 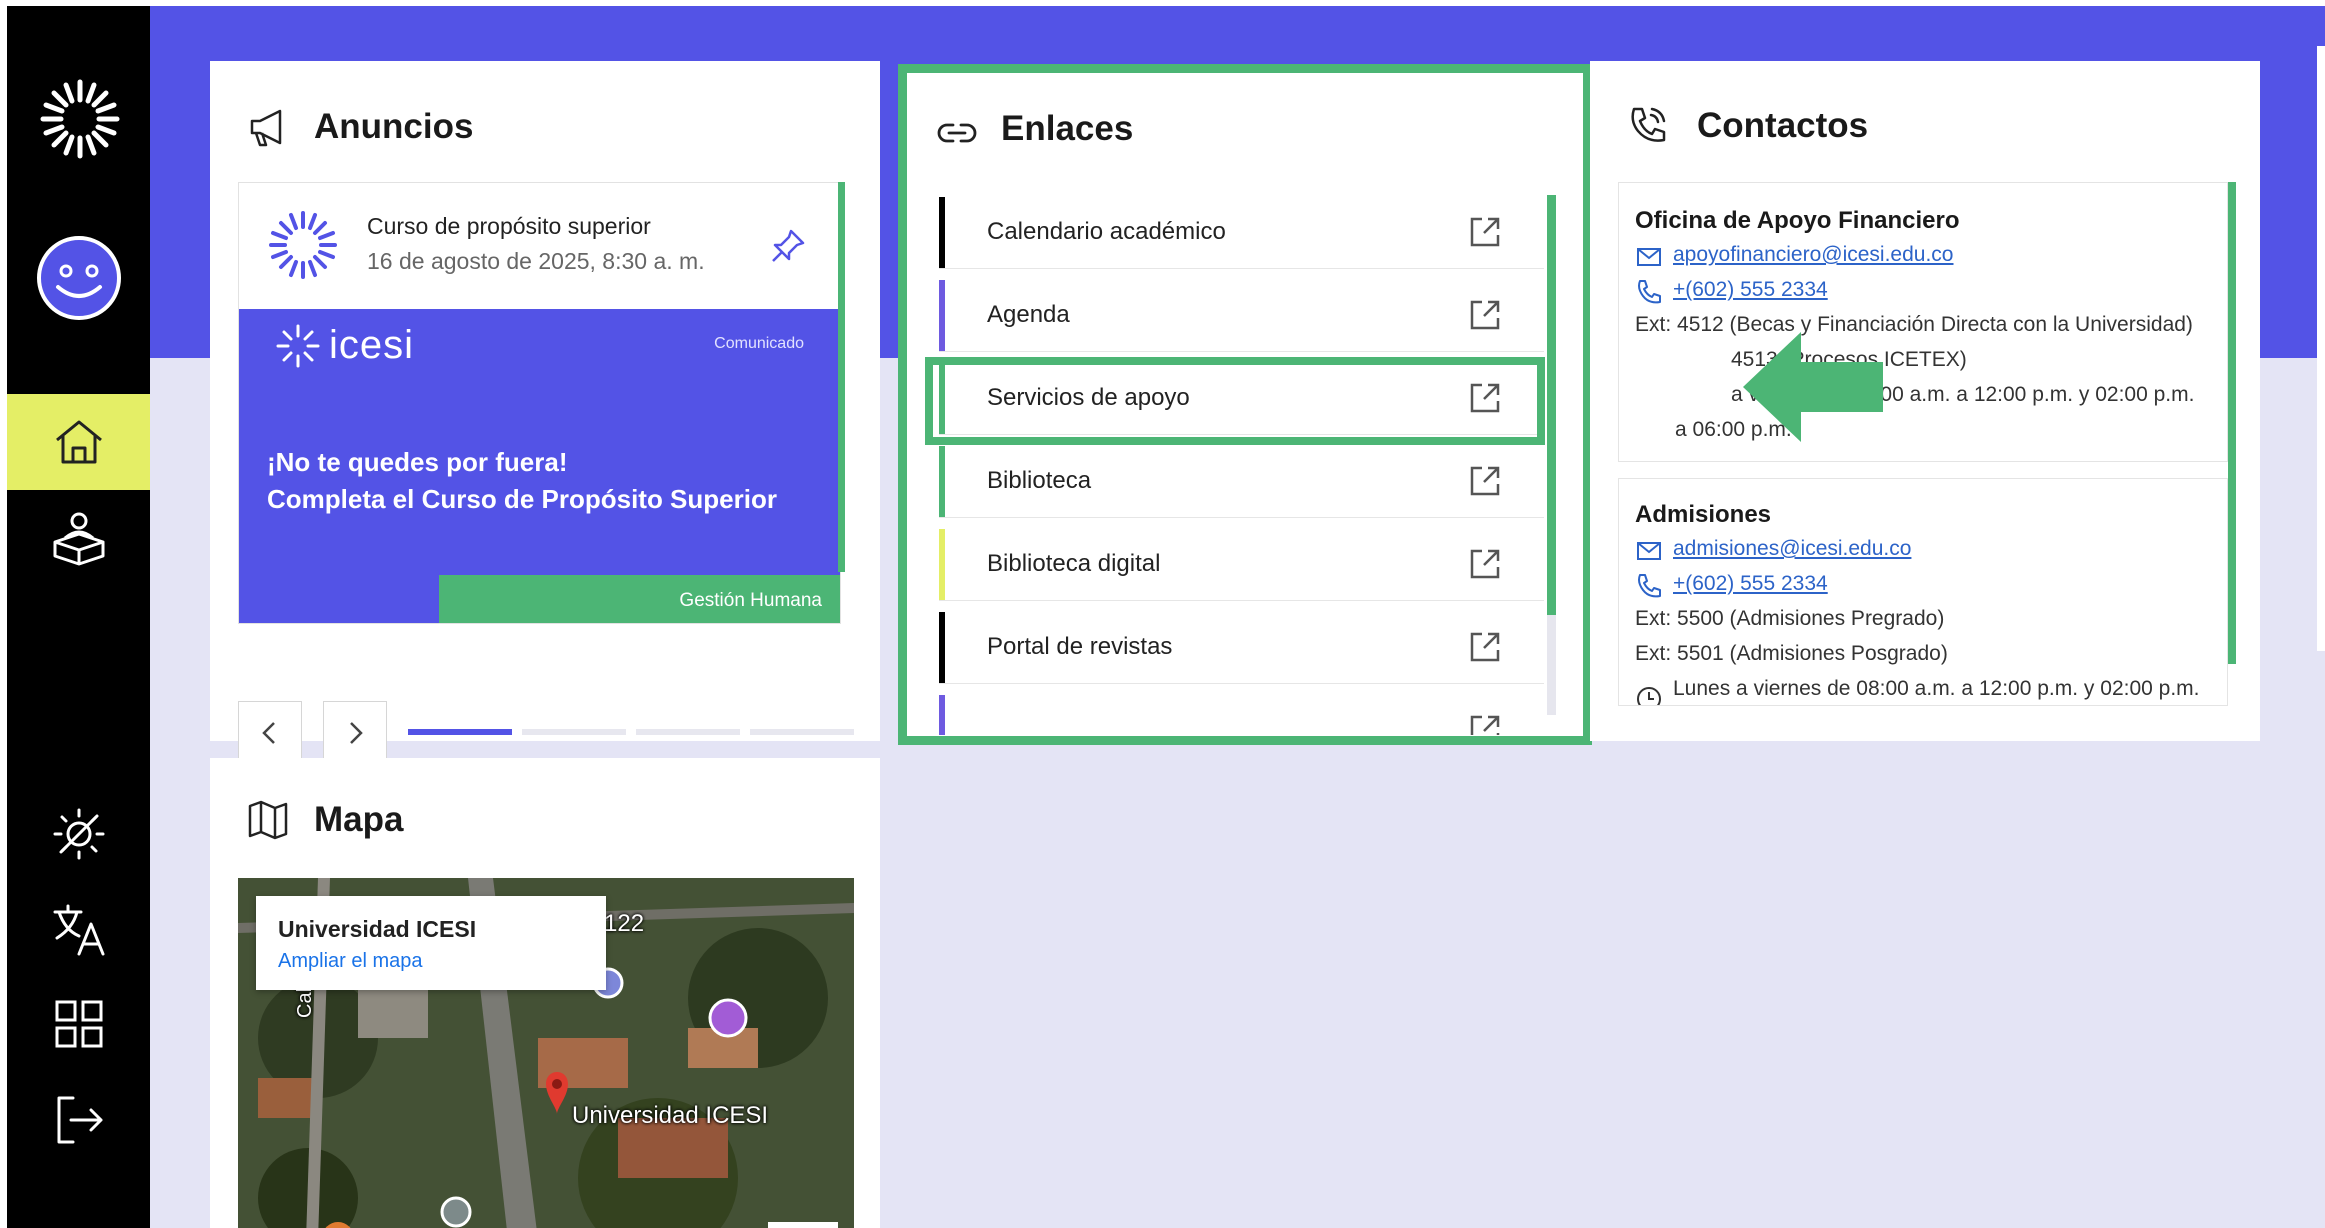 I want to click on carousel-prev-button, so click(x=270, y=733).